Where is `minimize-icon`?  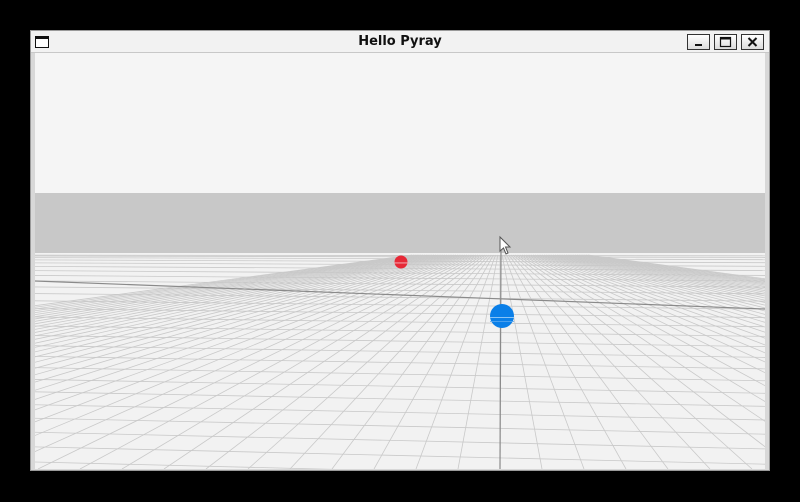
minimize-icon is located at coordinates (698, 45).